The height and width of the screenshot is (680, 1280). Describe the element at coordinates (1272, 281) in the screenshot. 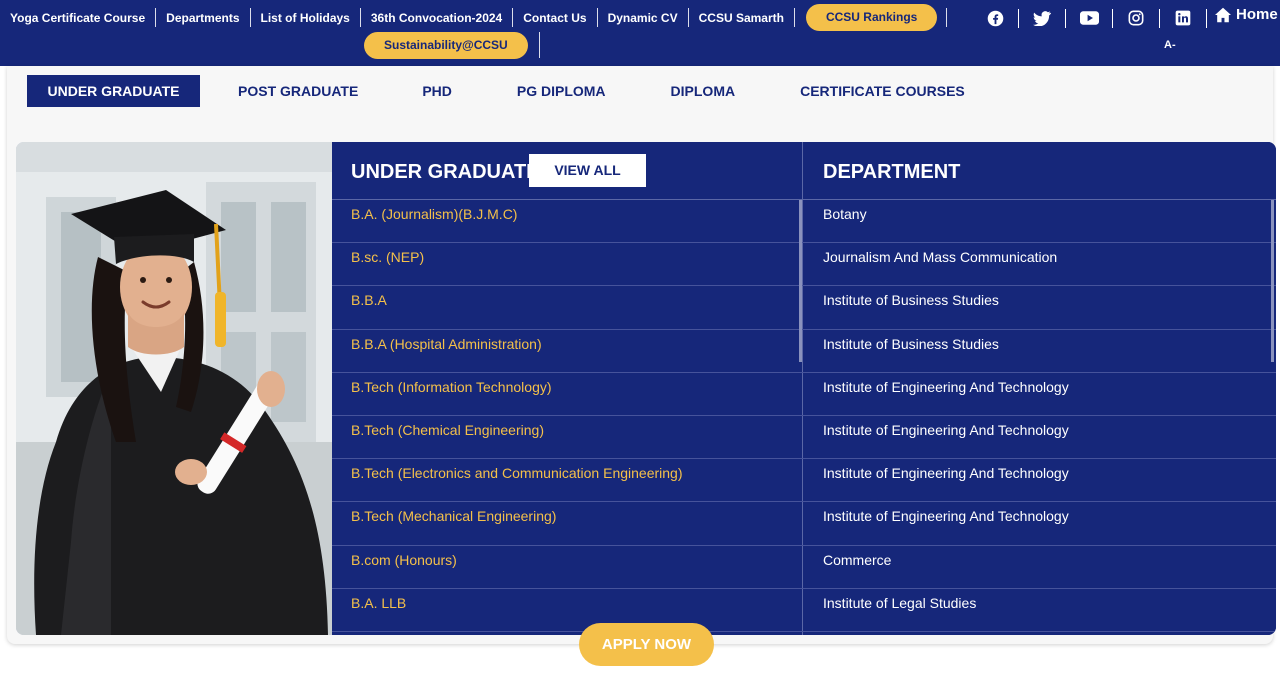

I see `departments-scrollbar` at that location.